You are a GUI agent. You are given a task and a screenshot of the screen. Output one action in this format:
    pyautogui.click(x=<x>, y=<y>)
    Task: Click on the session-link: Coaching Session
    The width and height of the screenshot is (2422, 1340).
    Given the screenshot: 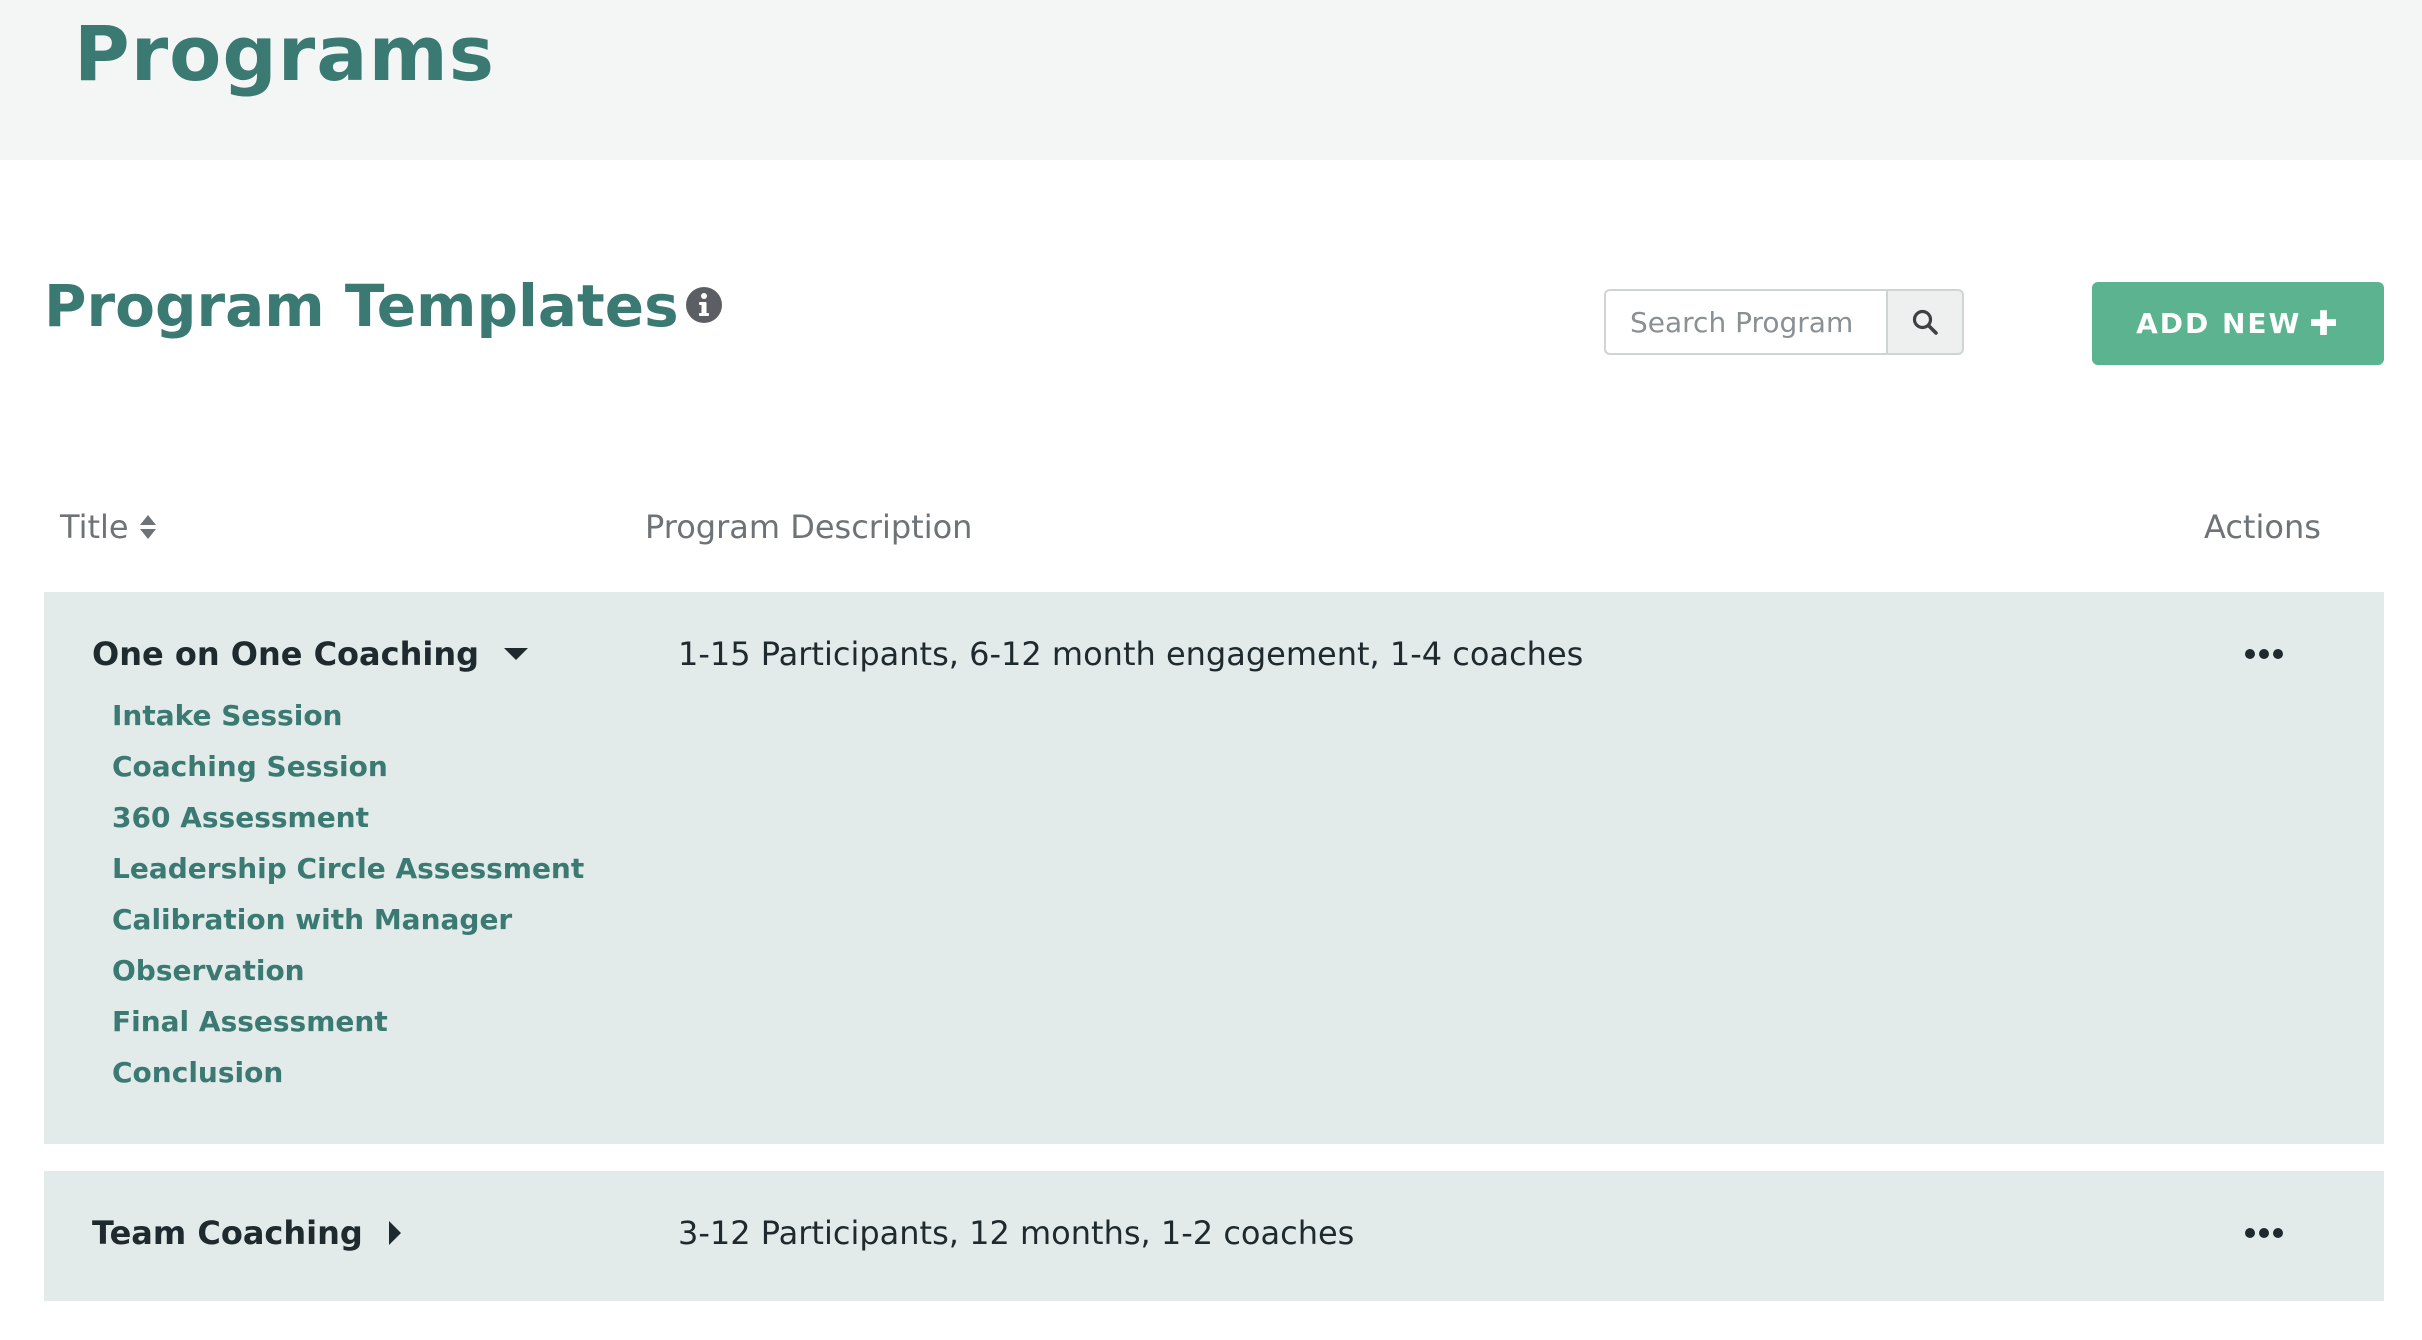 What is the action you would take?
    pyautogui.click(x=348, y=772)
    